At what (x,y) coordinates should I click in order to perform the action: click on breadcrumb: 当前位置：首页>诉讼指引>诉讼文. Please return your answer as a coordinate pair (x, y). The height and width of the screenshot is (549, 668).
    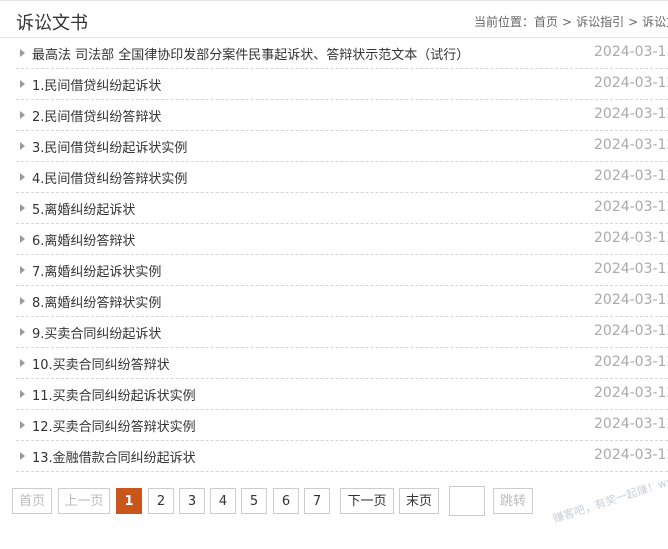
    Looking at the image, I should click on (571, 21).